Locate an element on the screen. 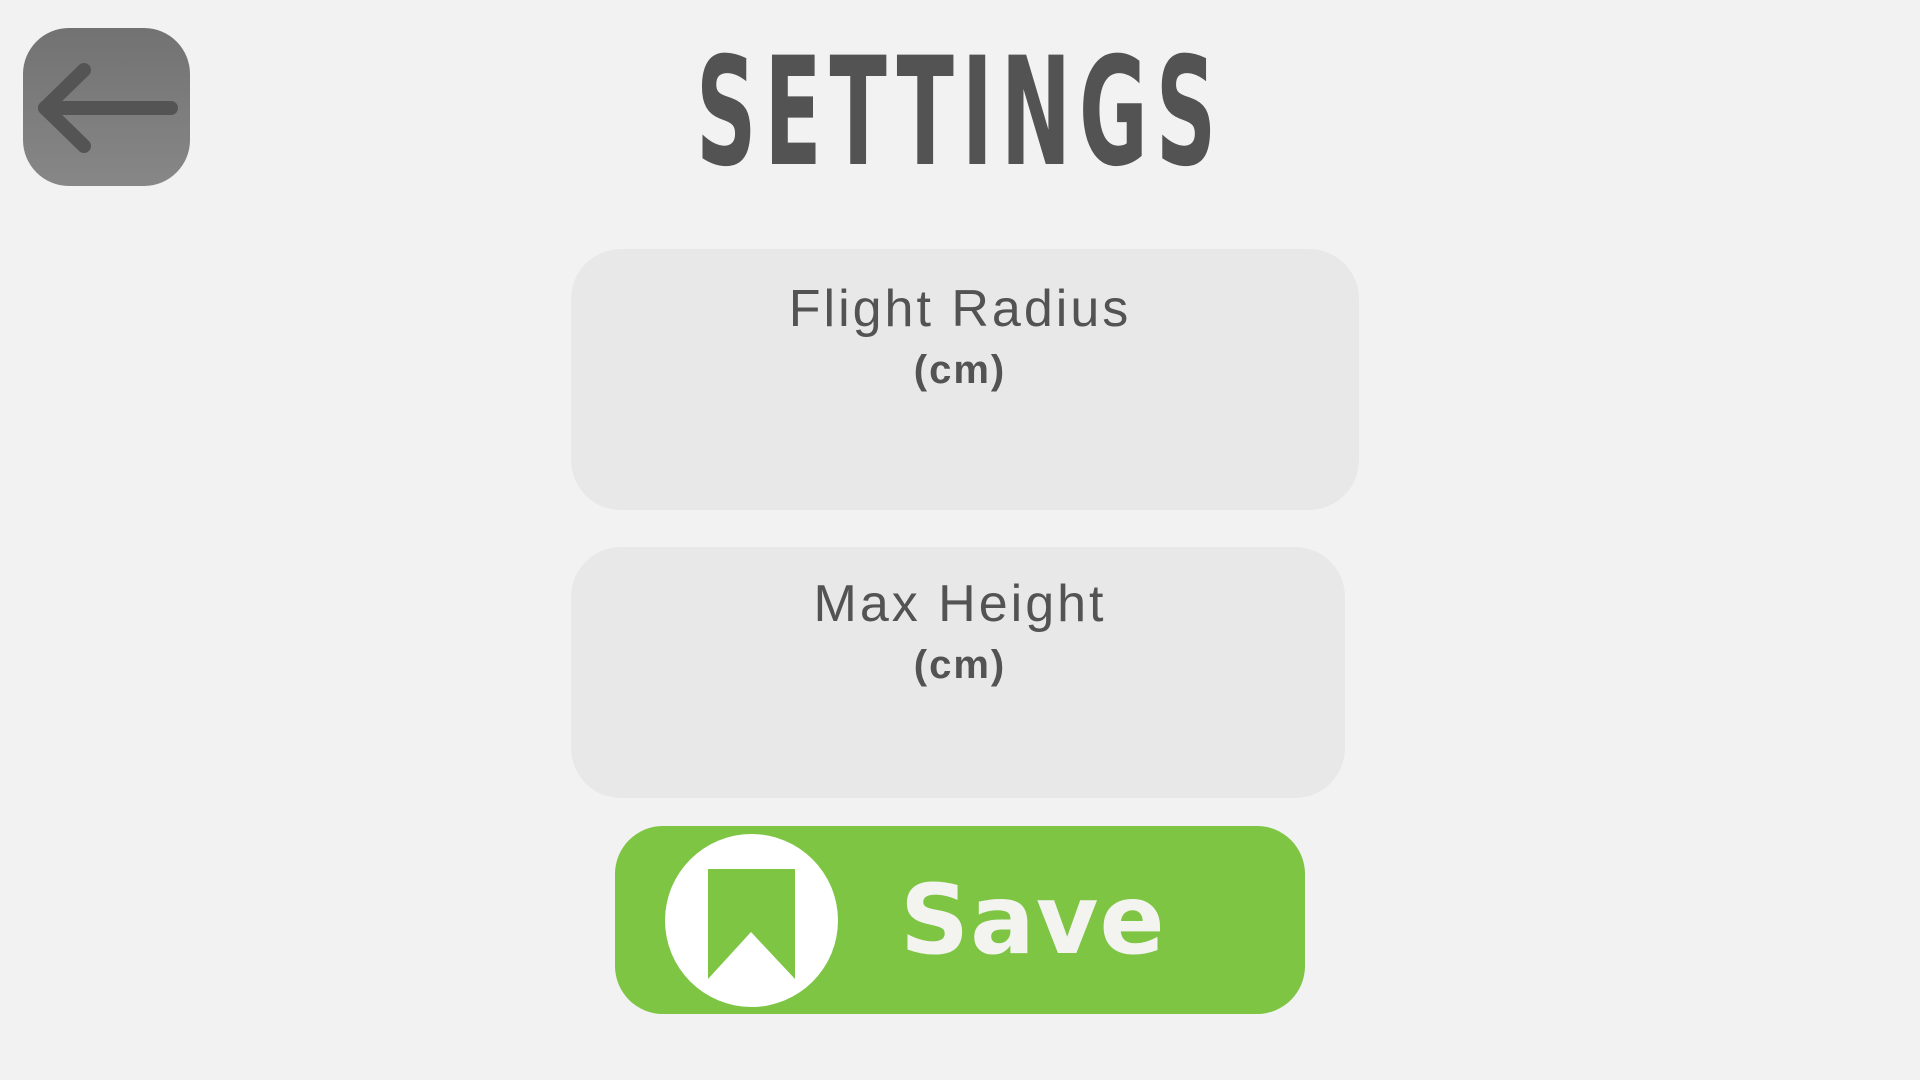  save-button-label: Save is located at coordinates (1033, 920).